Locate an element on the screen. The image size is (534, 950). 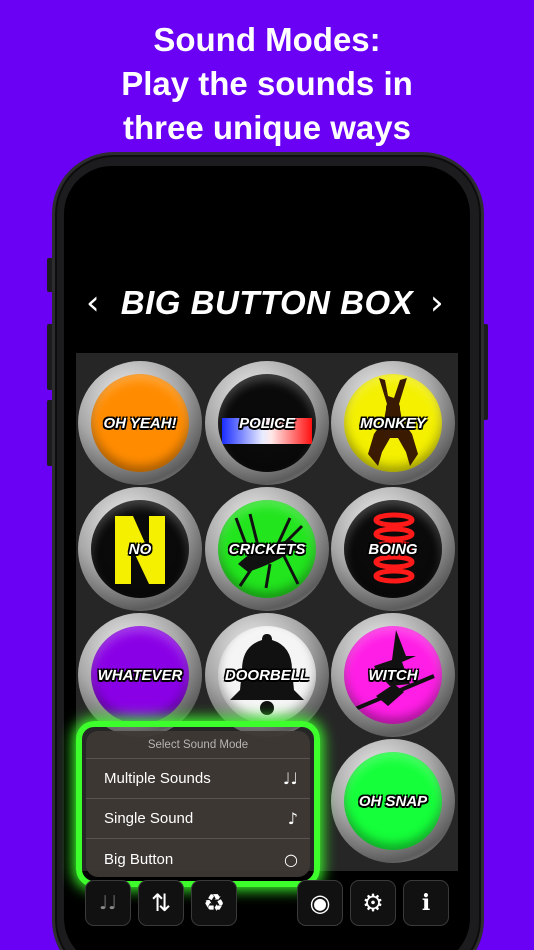
menu-item-label: Big Button is located at coordinates (139, 859).